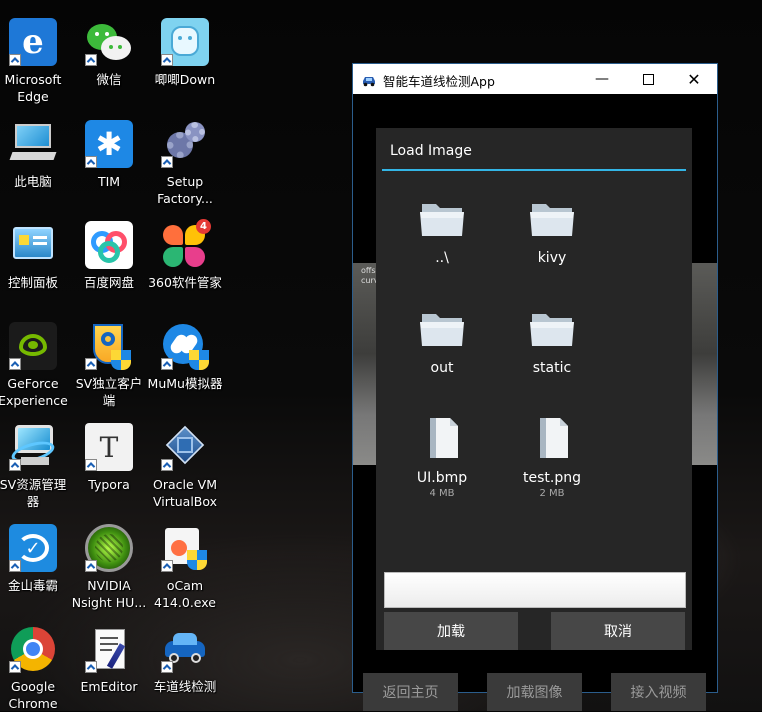 The image size is (762, 712). What do you see at coordinates (35, 365) in the screenshot?
I see `desktop-icon-geforce: GeForce Experience` at bounding box center [35, 365].